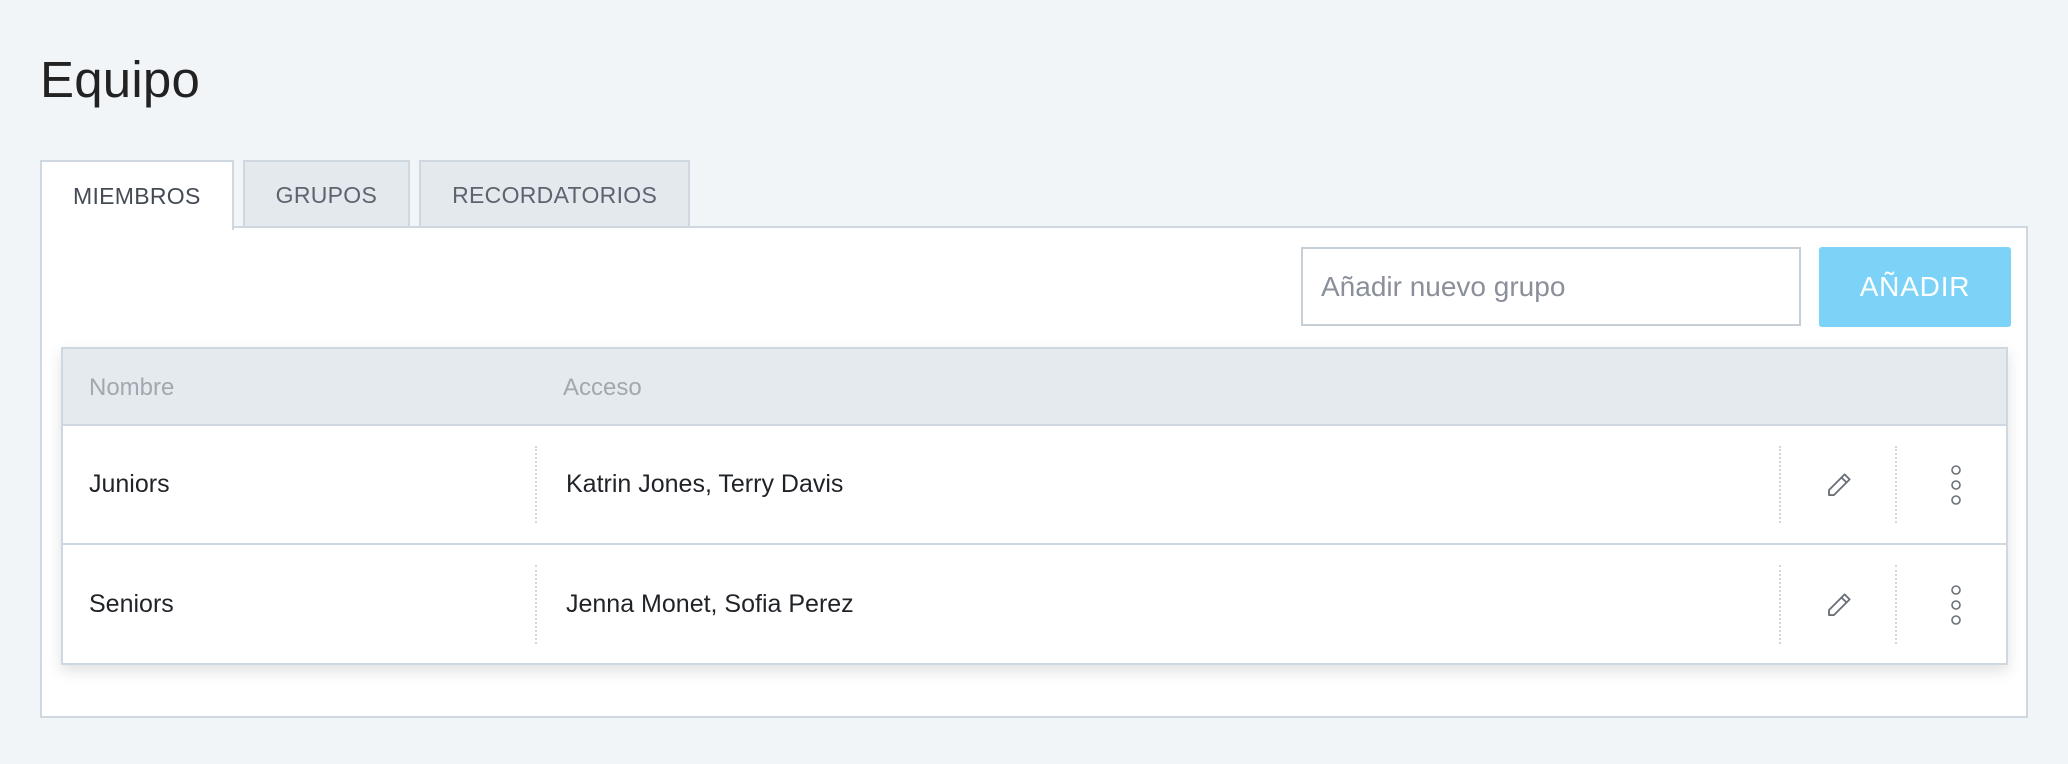 This screenshot has width=2068, height=764. Describe the element at coordinates (326, 194) in the screenshot. I see `tab-grupos: GRUPOS` at that location.